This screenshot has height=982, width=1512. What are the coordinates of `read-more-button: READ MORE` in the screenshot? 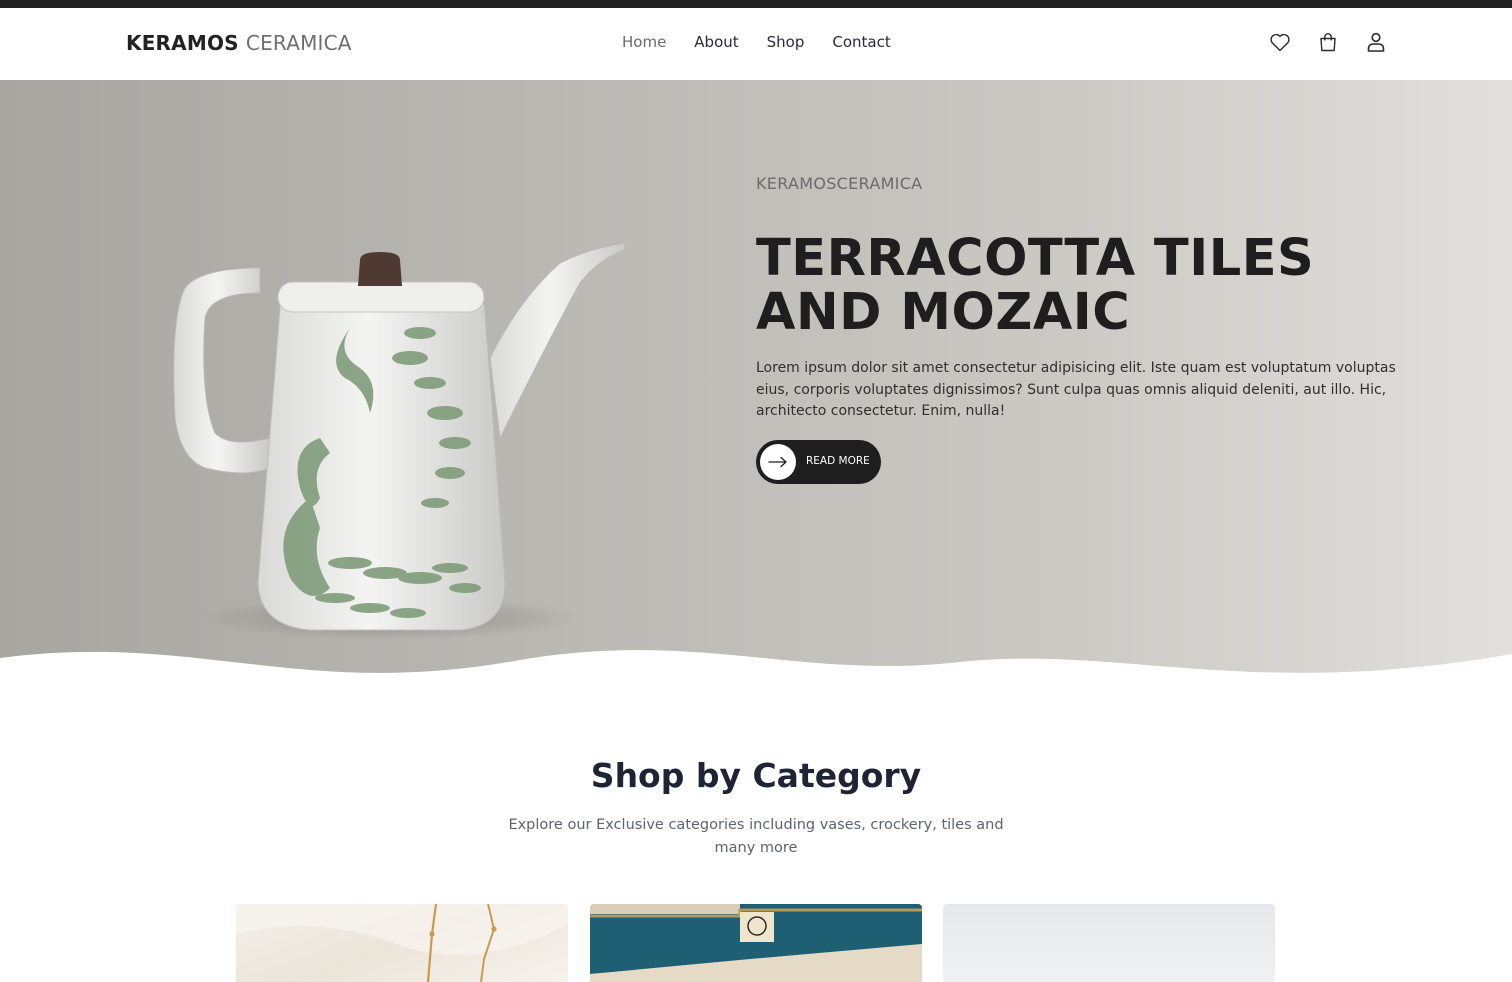 It's located at (818, 462).